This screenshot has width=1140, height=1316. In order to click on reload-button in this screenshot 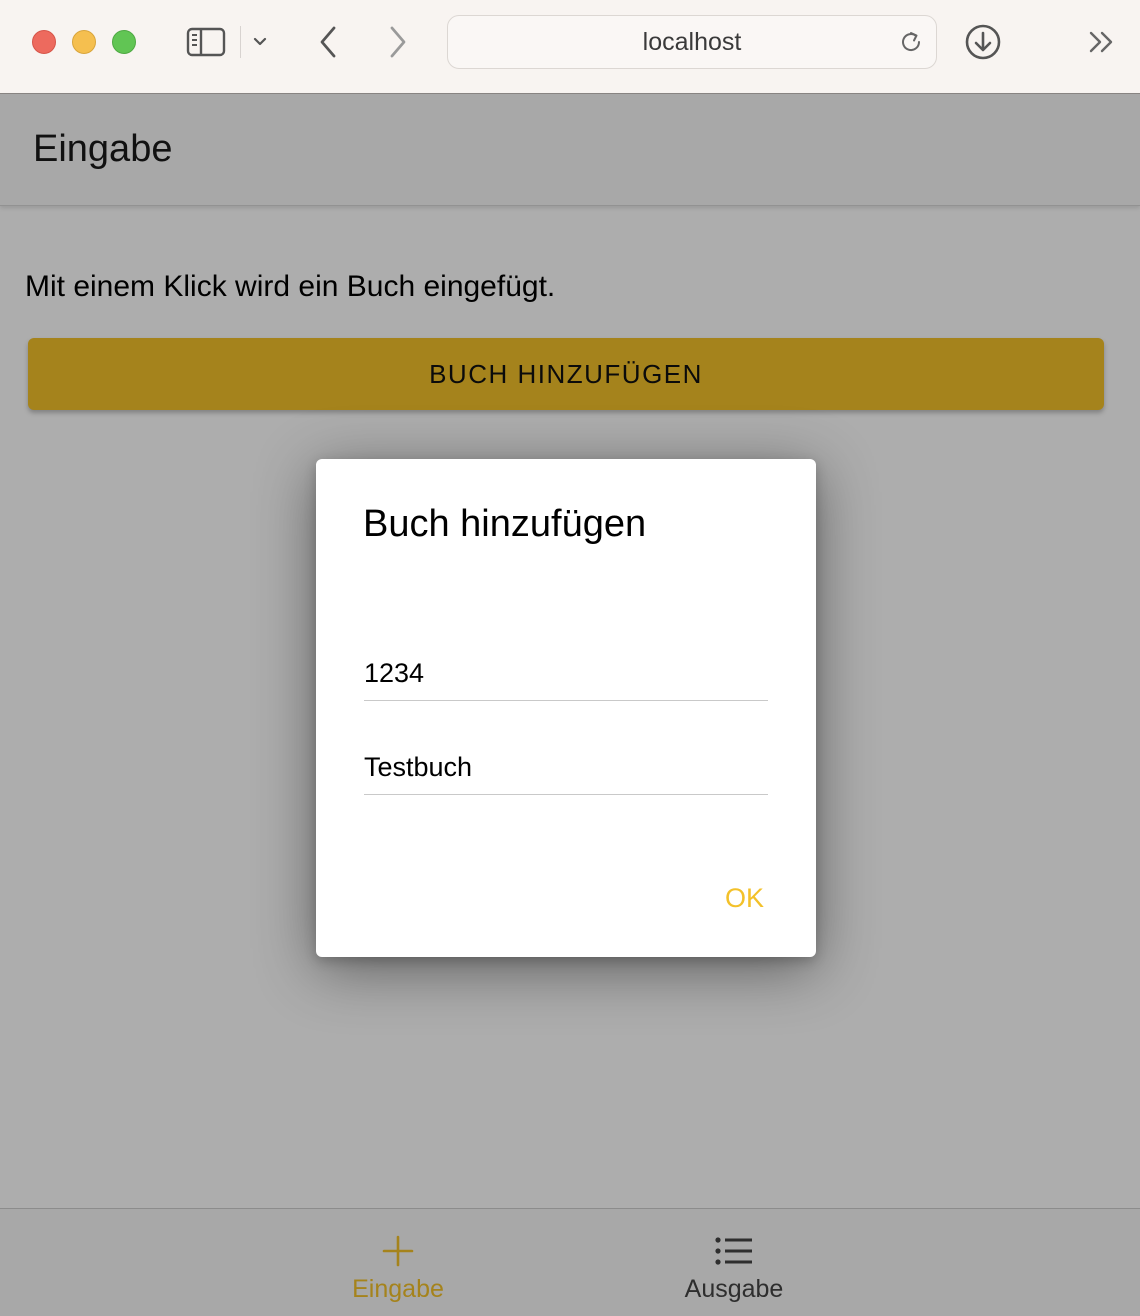, I will do `click(911, 42)`.